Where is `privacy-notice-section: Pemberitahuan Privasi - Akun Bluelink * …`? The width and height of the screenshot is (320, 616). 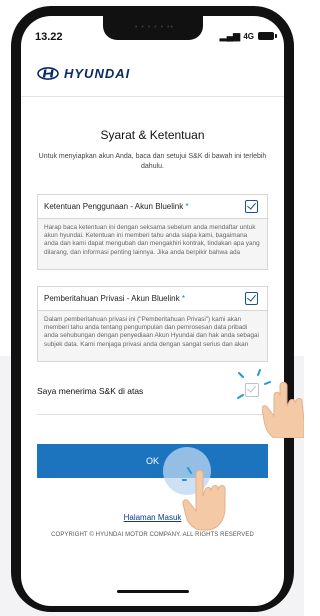
privacy-notice-section: Pemberitahuan Privasi - Akun Bluelink * … is located at coordinates (152, 324).